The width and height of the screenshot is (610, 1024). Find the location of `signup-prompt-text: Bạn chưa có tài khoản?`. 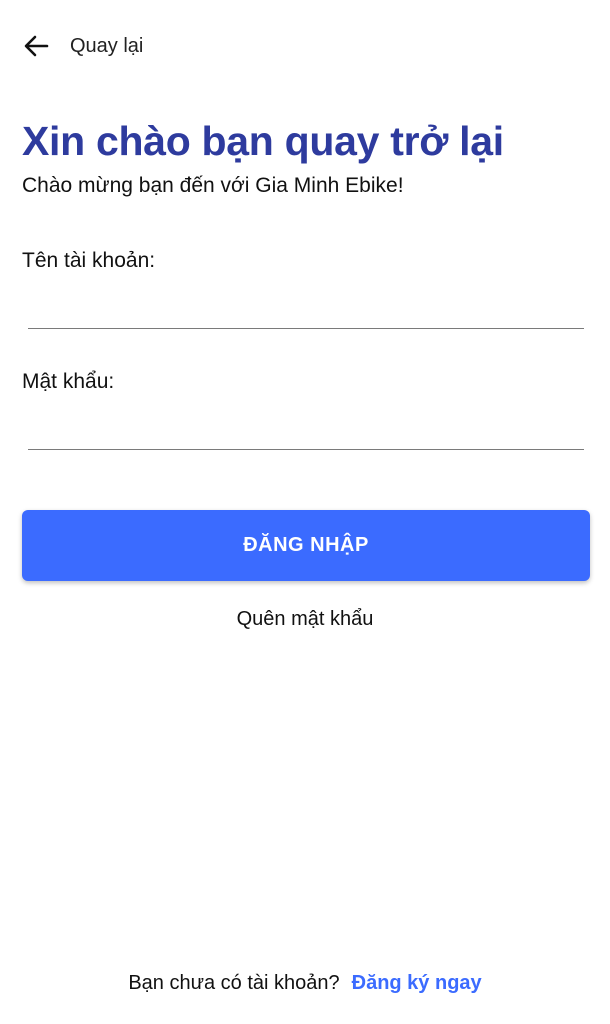

signup-prompt-text: Bạn chưa có tài khoản? is located at coordinates (234, 983).